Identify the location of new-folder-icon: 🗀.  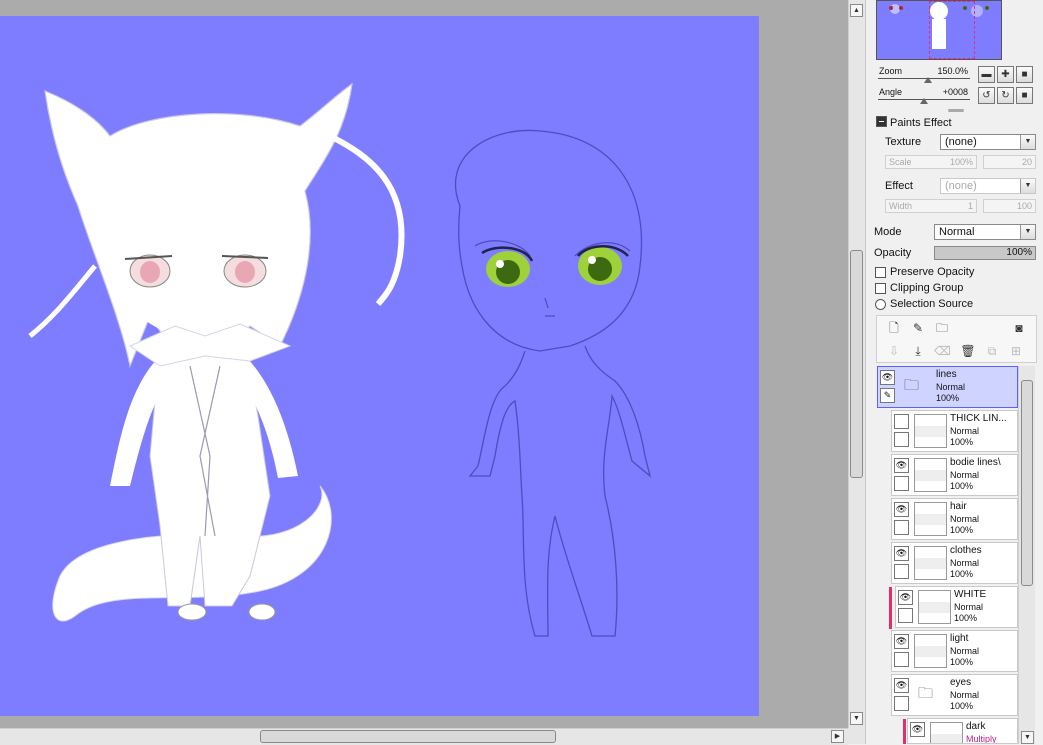
(942, 328).